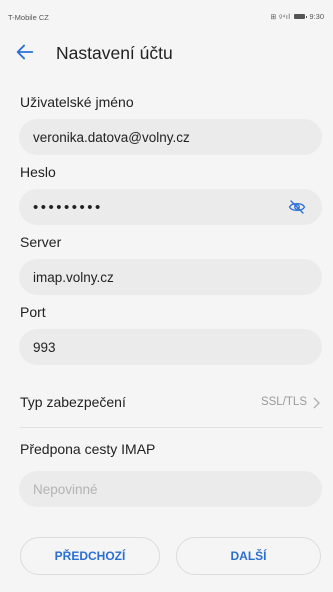 The height and width of the screenshot is (592, 333). I want to click on security-type-value: SSL/TLS, so click(283, 402).